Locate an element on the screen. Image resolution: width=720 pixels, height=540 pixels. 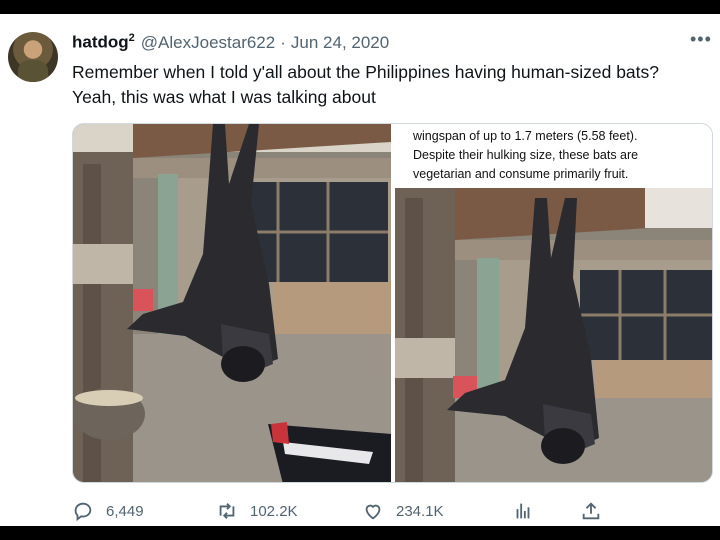
retweet-icon is located at coordinates (227, 511).